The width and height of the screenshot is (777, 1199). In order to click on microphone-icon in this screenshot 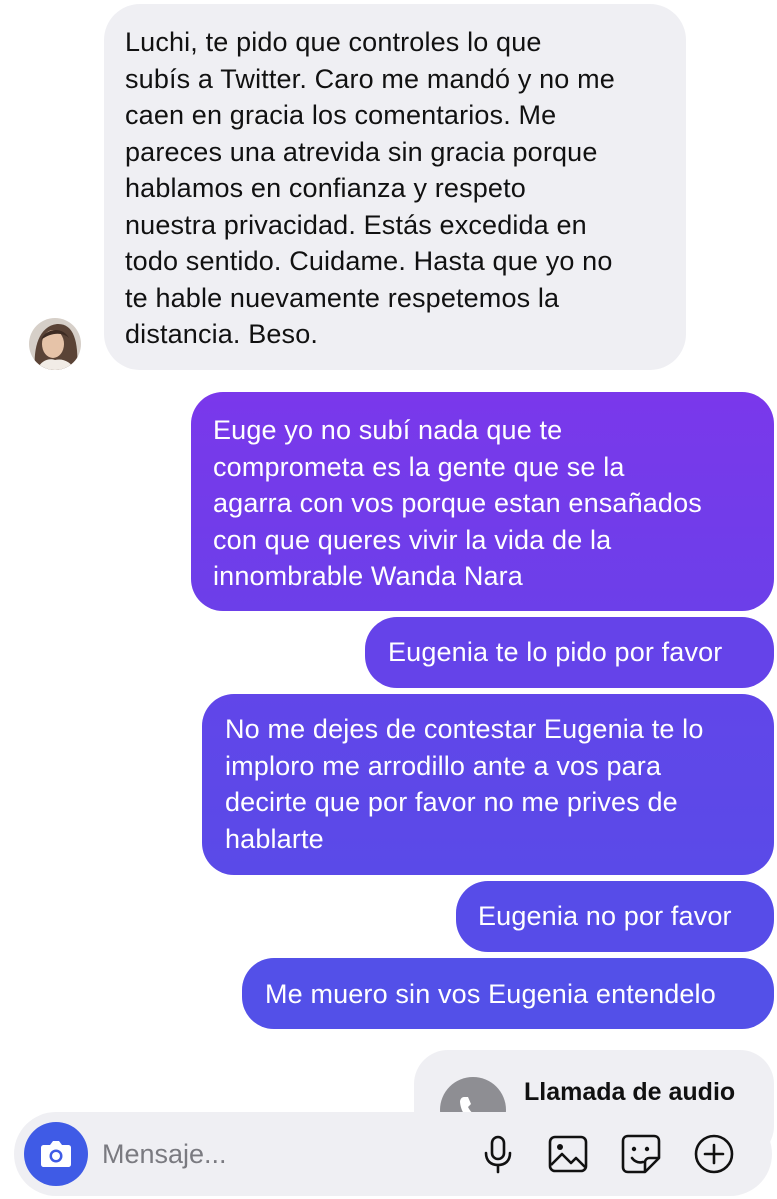, I will do `click(498, 1154)`.